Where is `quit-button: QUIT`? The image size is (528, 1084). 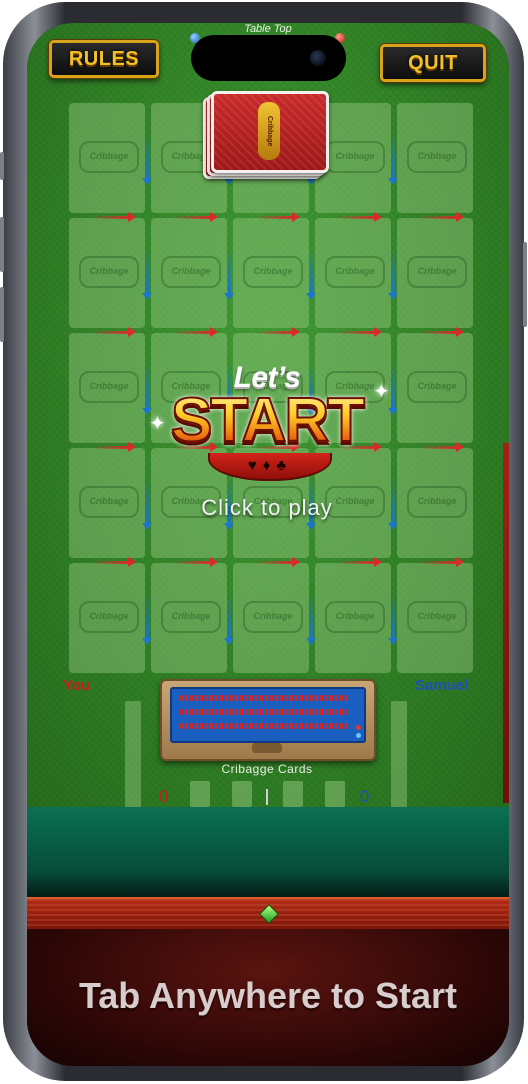 quit-button: QUIT is located at coordinates (433, 63).